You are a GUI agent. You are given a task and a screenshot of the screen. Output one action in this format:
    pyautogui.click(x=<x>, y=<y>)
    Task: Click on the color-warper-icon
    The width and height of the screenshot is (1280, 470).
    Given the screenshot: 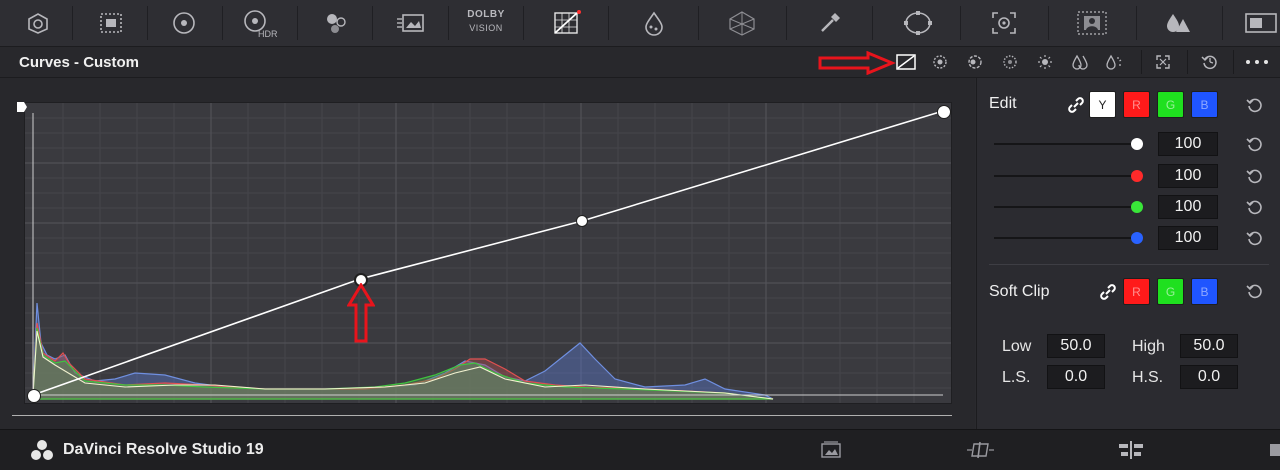 What is the action you would take?
    pyautogui.click(x=654, y=23)
    